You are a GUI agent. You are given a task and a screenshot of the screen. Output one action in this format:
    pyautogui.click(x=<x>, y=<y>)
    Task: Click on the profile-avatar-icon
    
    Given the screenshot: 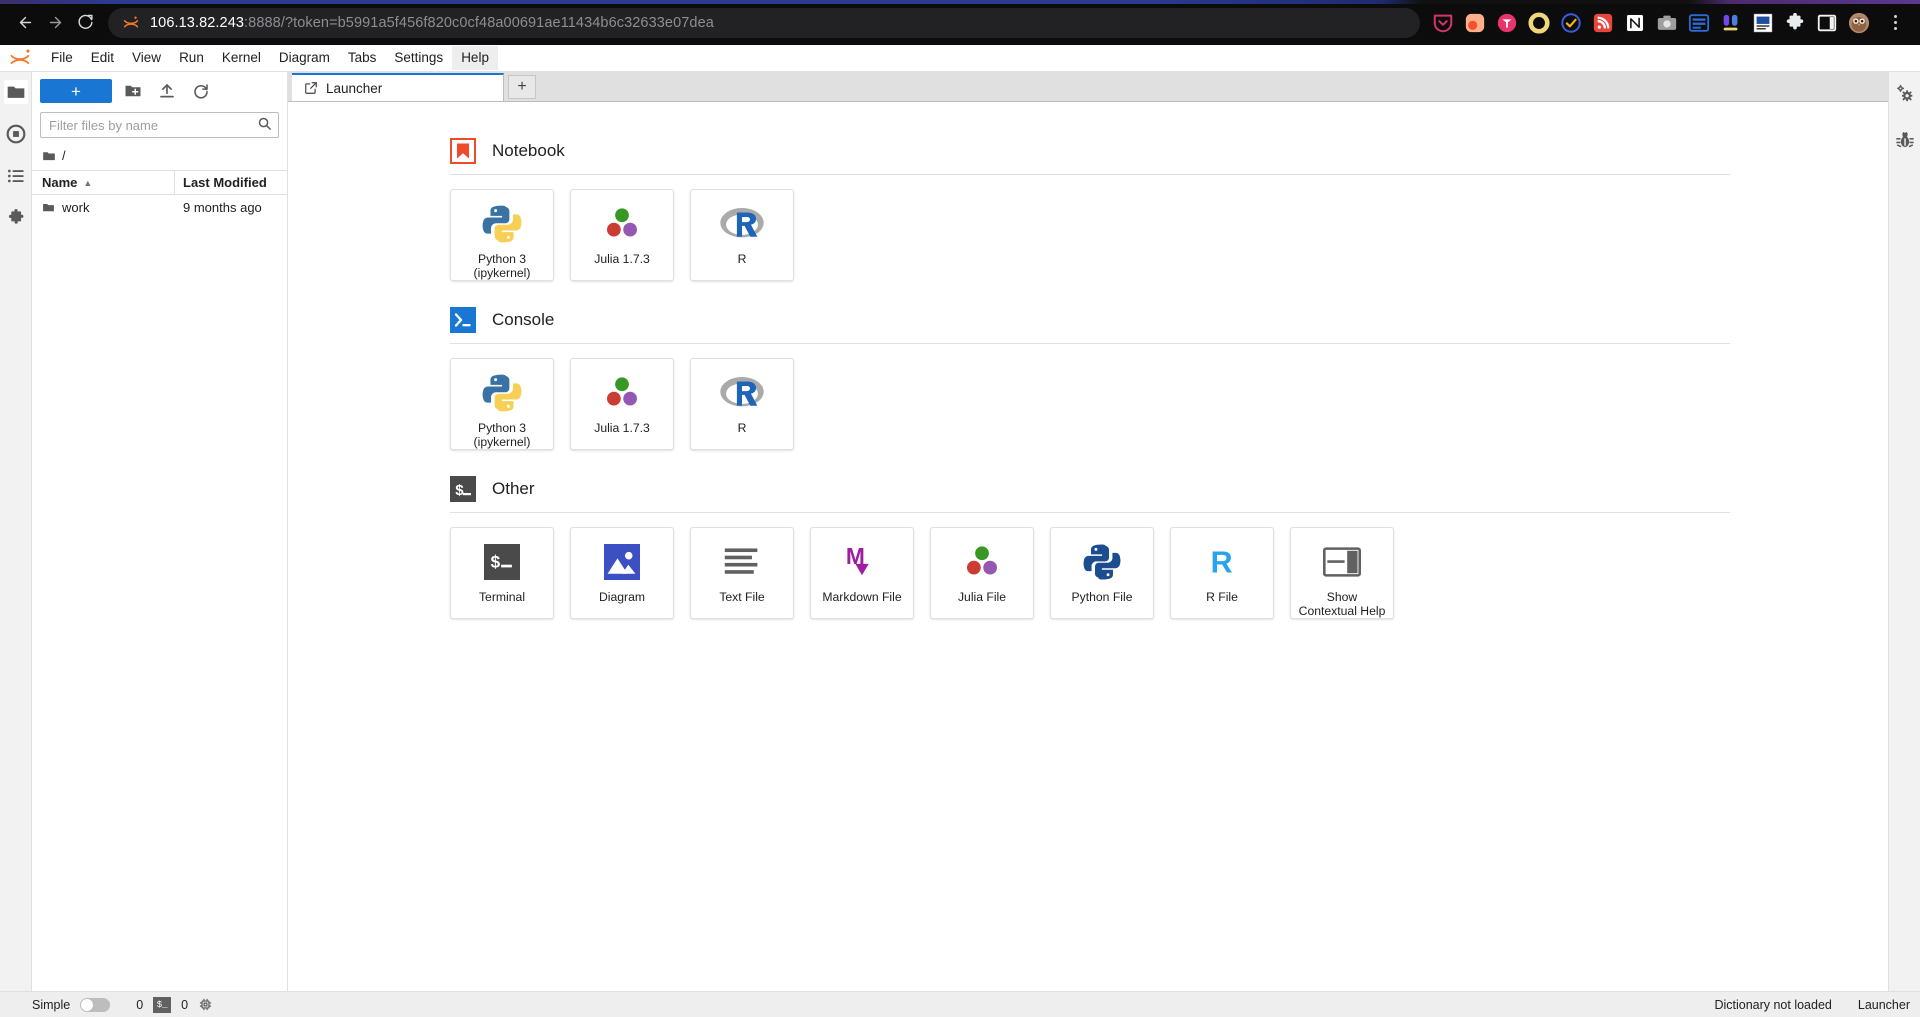 What is the action you would take?
    pyautogui.click(x=1859, y=23)
    